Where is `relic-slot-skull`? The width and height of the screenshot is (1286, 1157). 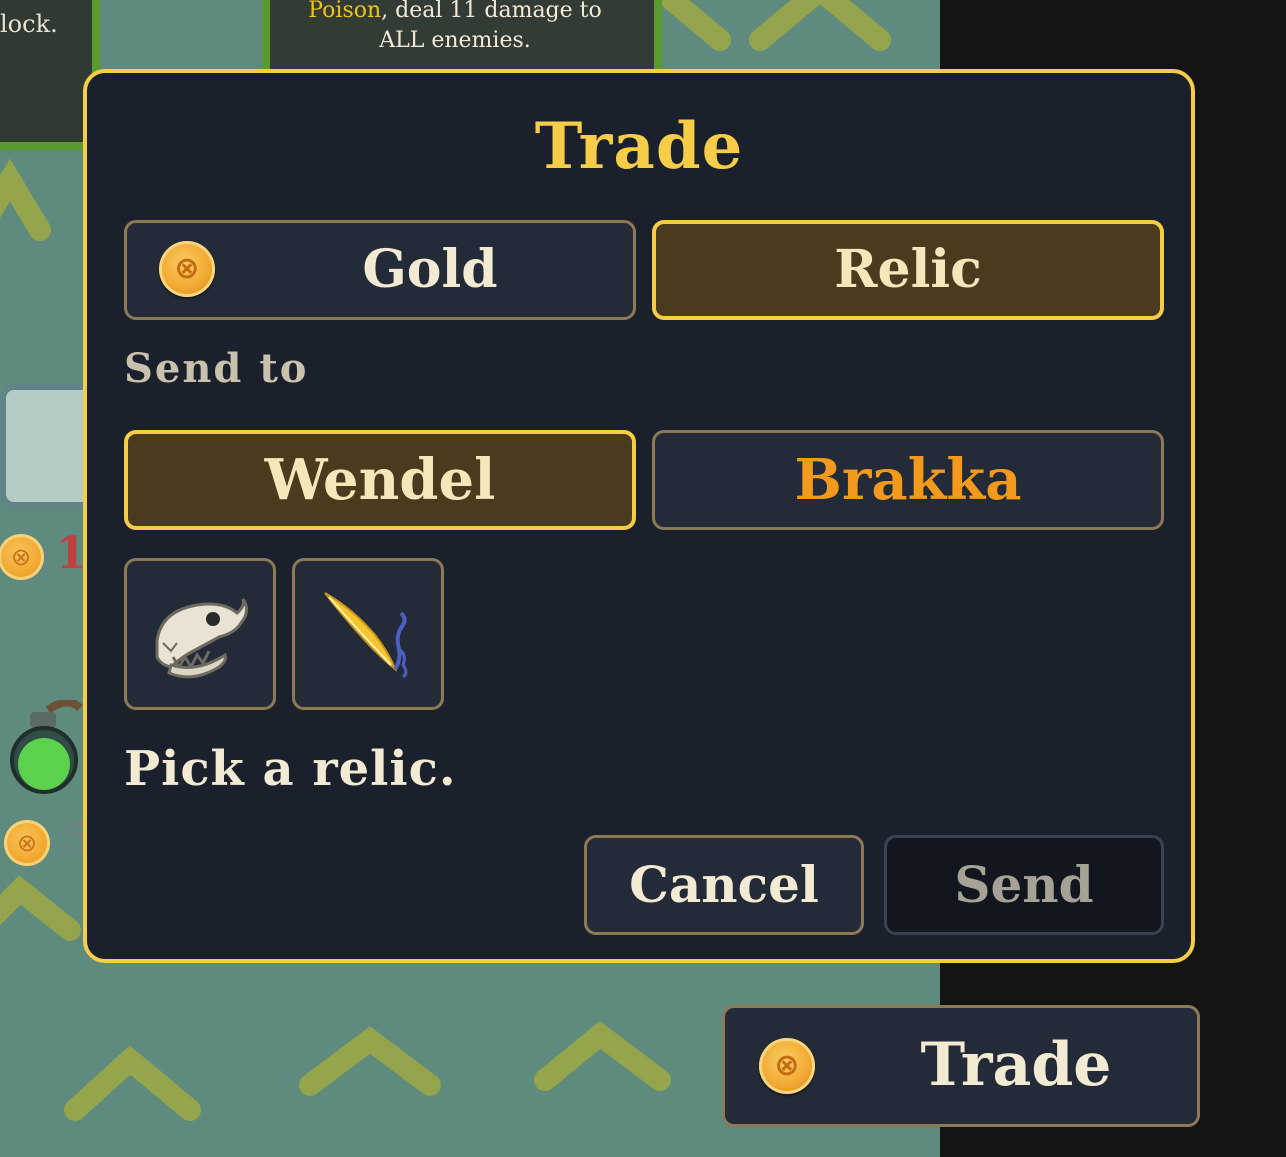 relic-slot-skull is located at coordinates (200, 634).